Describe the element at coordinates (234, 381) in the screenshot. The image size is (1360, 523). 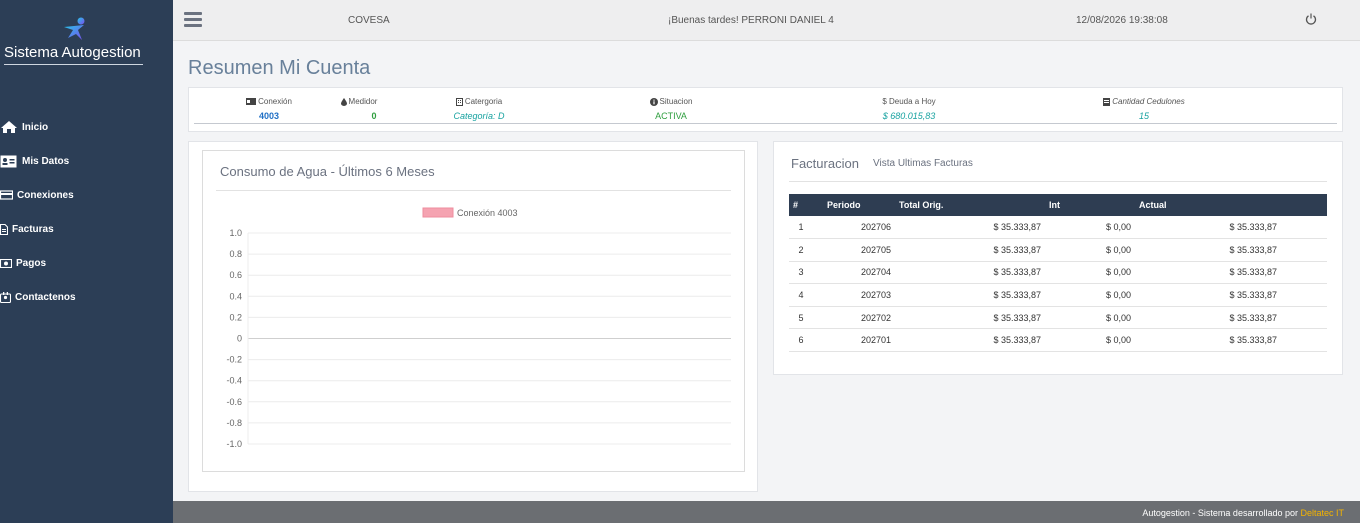
I see `y-tick-label: -0.4` at that location.